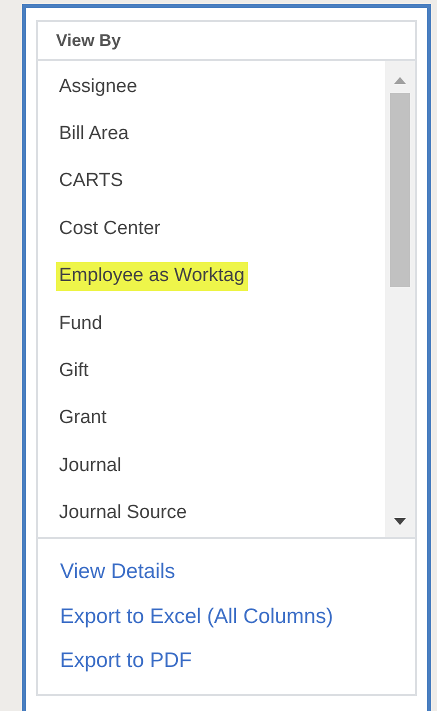 Image resolution: width=437 pixels, height=711 pixels. What do you see at coordinates (98, 87) in the screenshot?
I see `list-item: Assignee` at bounding box center [98, 87].